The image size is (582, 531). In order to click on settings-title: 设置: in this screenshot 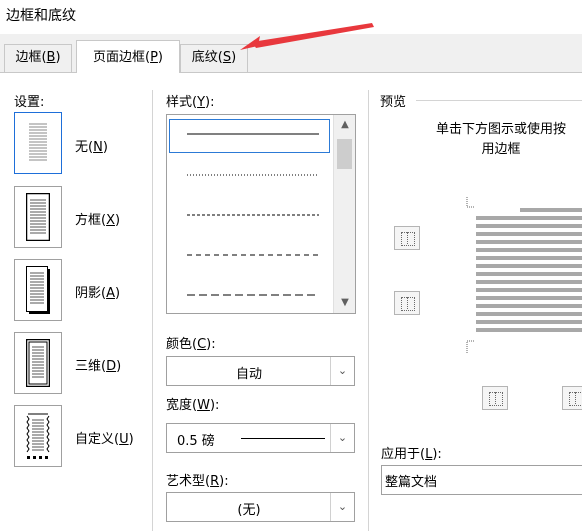, I will do `click(29, 102)`.